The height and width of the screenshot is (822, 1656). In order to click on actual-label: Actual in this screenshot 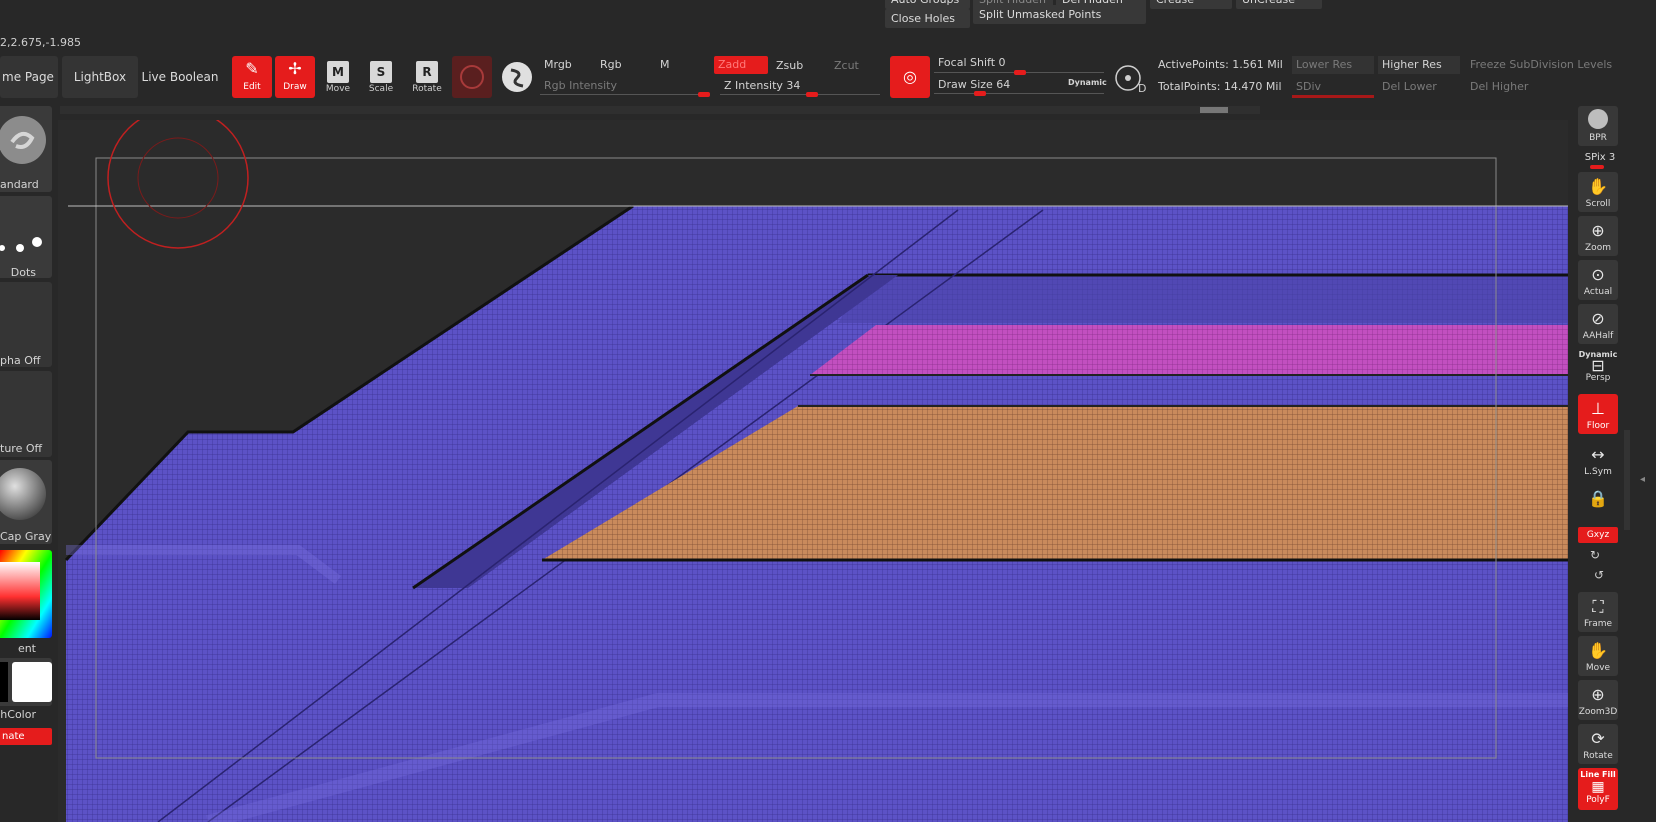, I will do `click(1598, 292)`.